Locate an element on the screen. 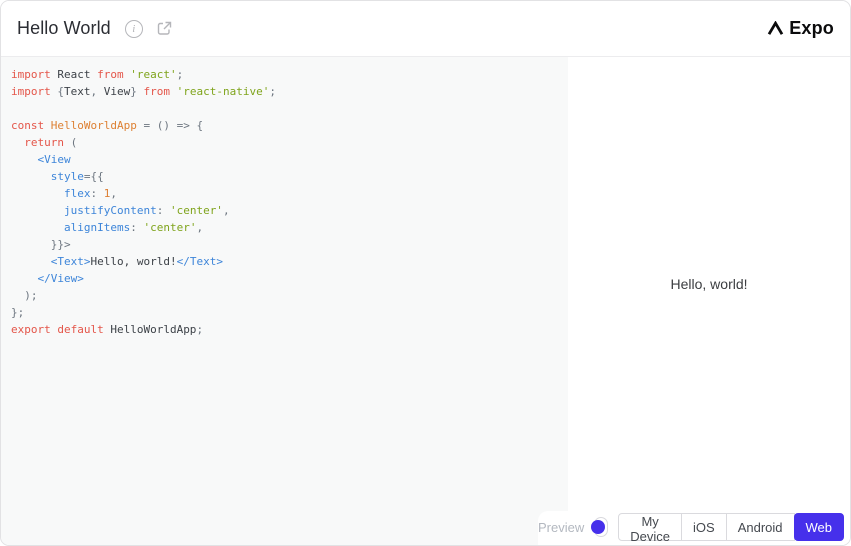 The width and height of the screenshot is (851, 546). toggle-knob is located at coordinates (598, 527).